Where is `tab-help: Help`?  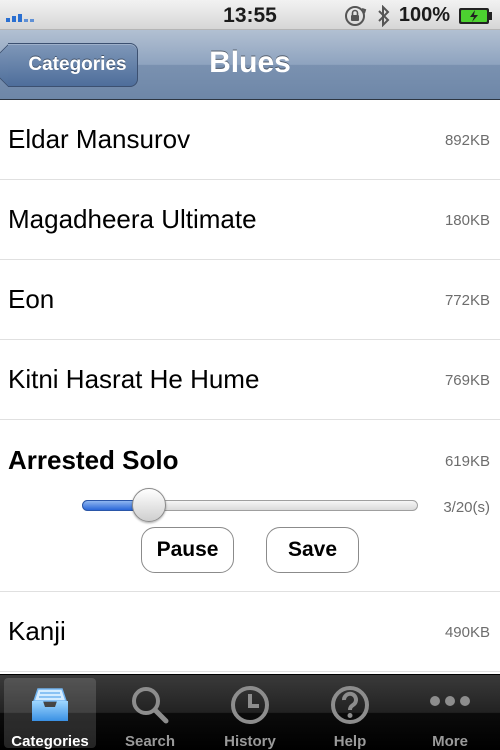
tab-help: Help is located at coordinates (350, 712).